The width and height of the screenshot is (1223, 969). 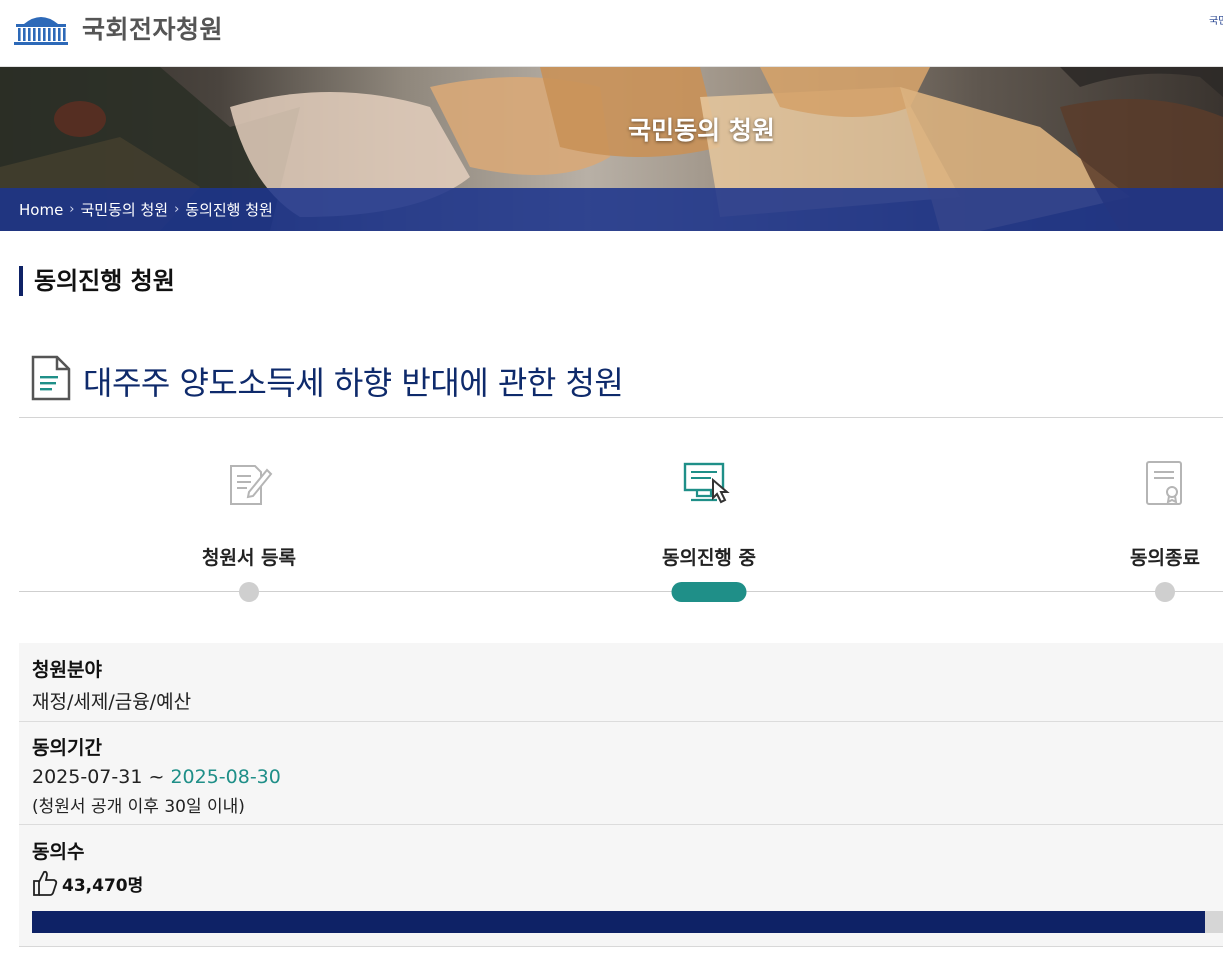 I want to click on count-value: 43,470명, so click(x=103, y=885).